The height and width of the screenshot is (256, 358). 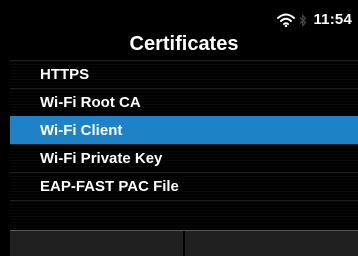 I want to click on softkey-left, so click(x=97, y=243).